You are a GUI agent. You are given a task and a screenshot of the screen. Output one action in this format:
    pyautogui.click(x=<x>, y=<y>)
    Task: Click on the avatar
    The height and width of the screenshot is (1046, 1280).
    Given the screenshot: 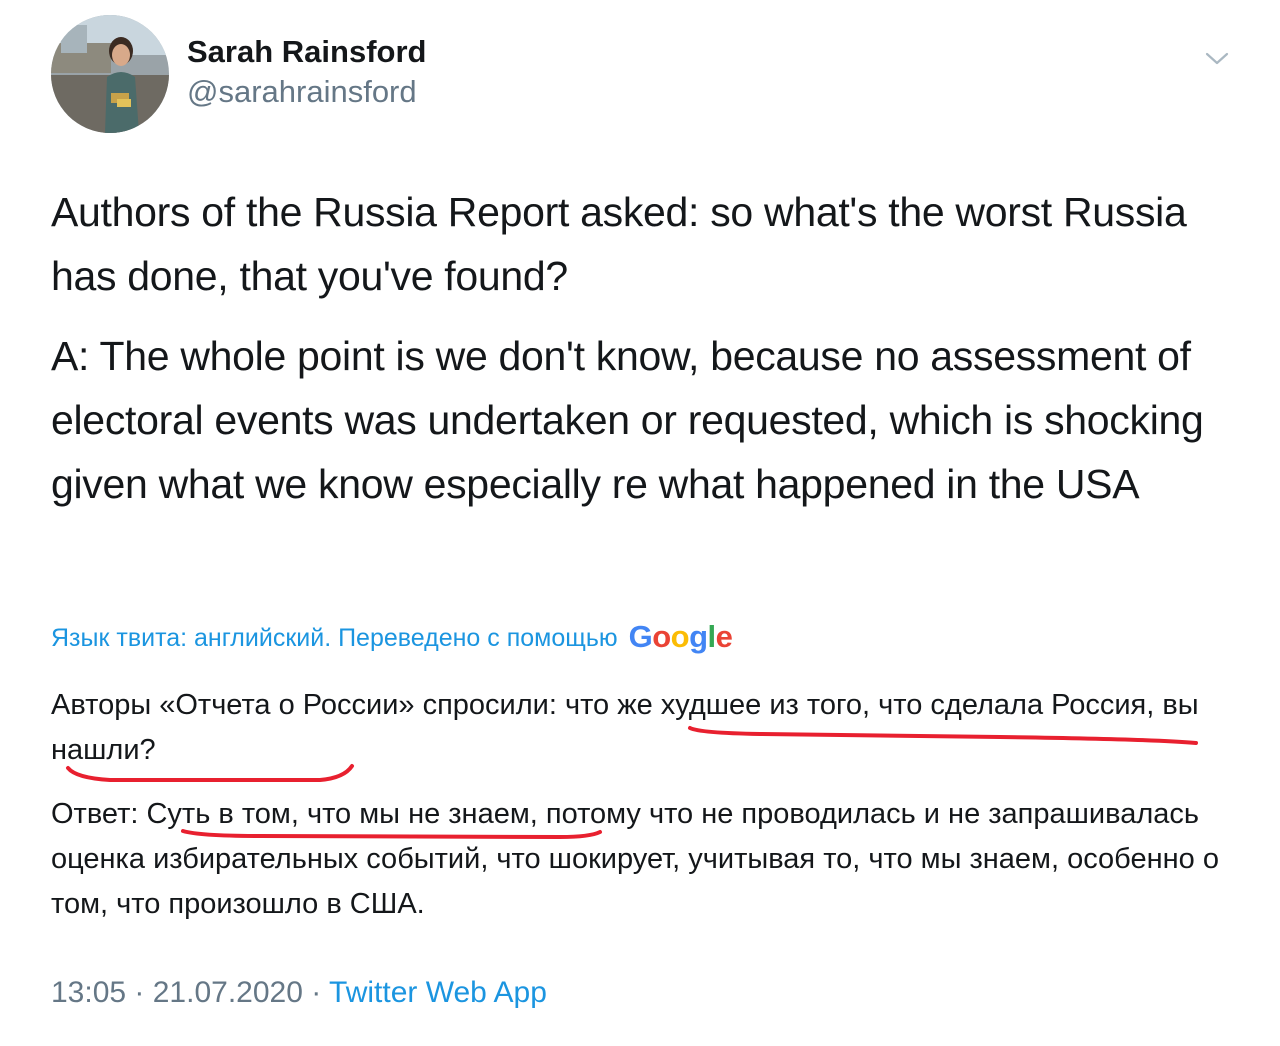 What is the action you would take?
    pyautogui.click(x=110, y=74)
    